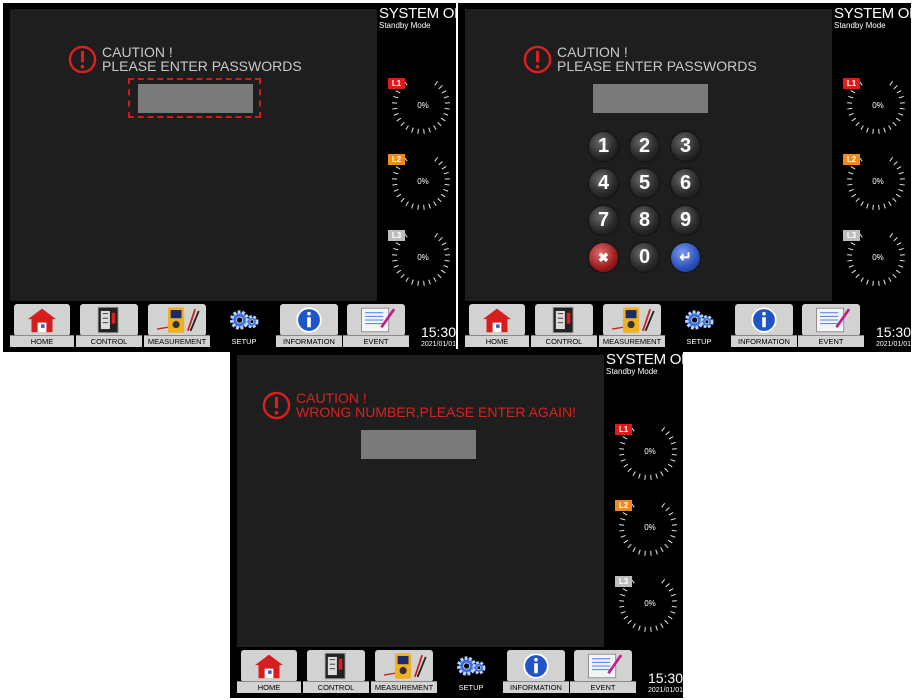  What do you see at coordinates (603, 220) in the screenshot?
I see `key-7: 7` at bounding box center [603, 220].